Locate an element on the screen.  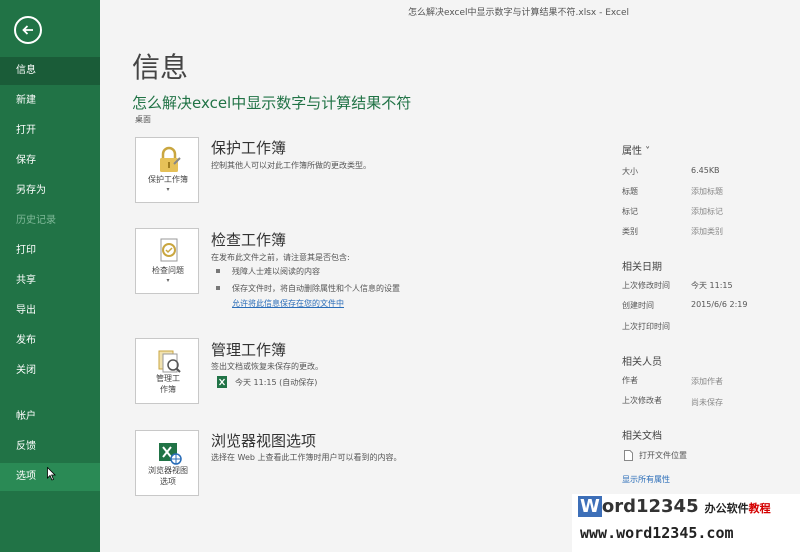
sidebar-item-print: 打印 is located at coordinates (50, 251).